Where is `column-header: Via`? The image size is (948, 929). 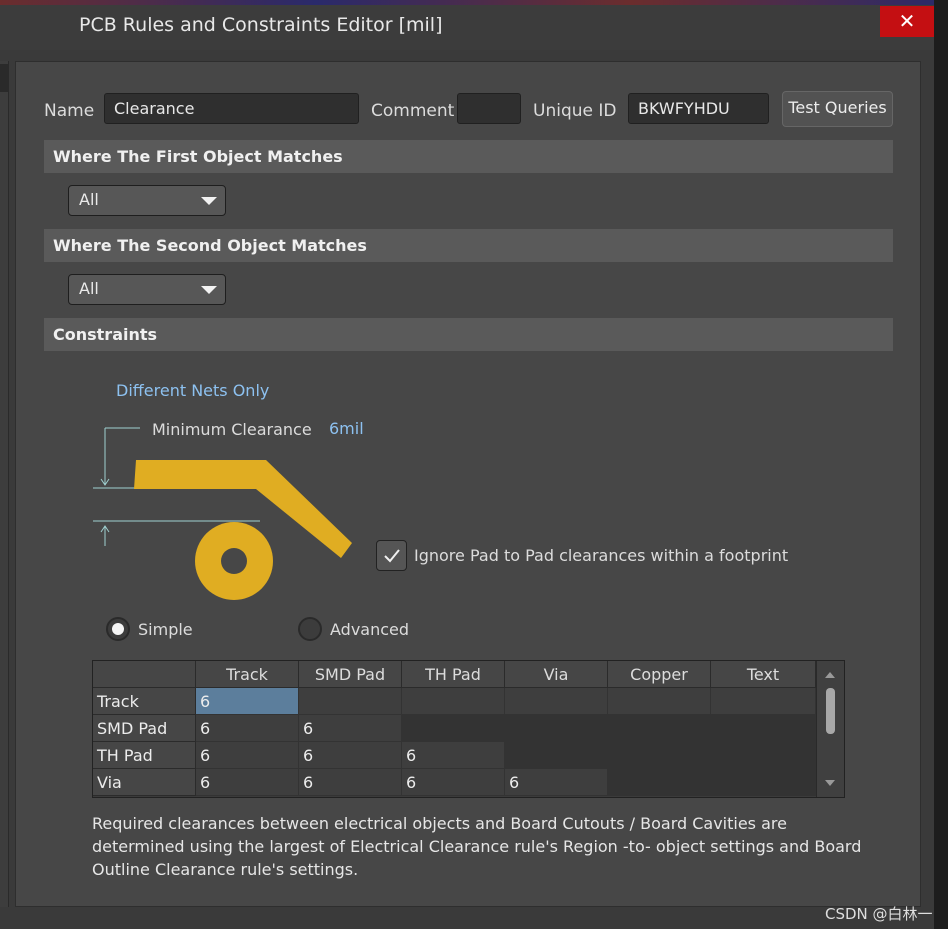
column-header: Via is located at coordinates (556, 674).